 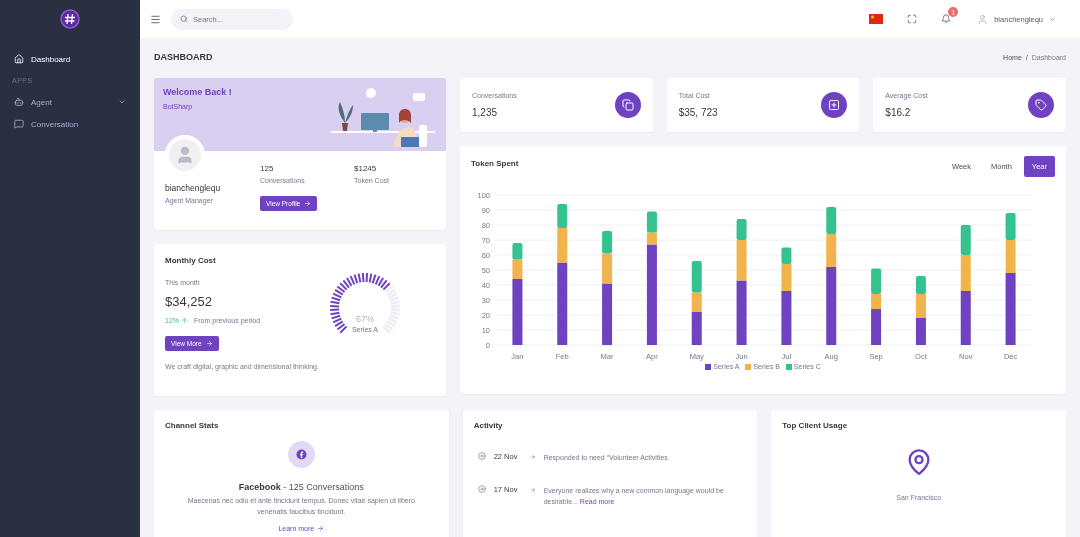 What do you see at coordinates (70, 124) in the screenshot?
I see `sidebar-item: Conversation` at bounding box center [70, 124].